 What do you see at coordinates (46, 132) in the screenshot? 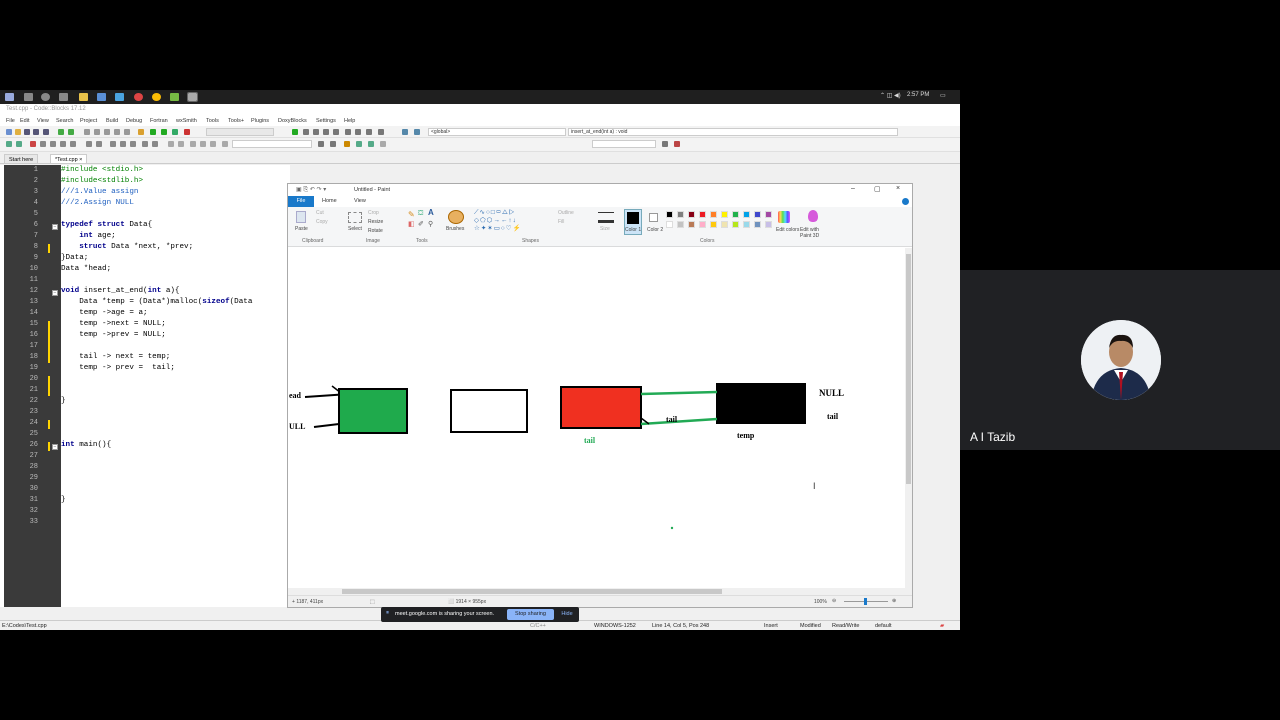
I see `print-icon` at bounding box center [46, 132].